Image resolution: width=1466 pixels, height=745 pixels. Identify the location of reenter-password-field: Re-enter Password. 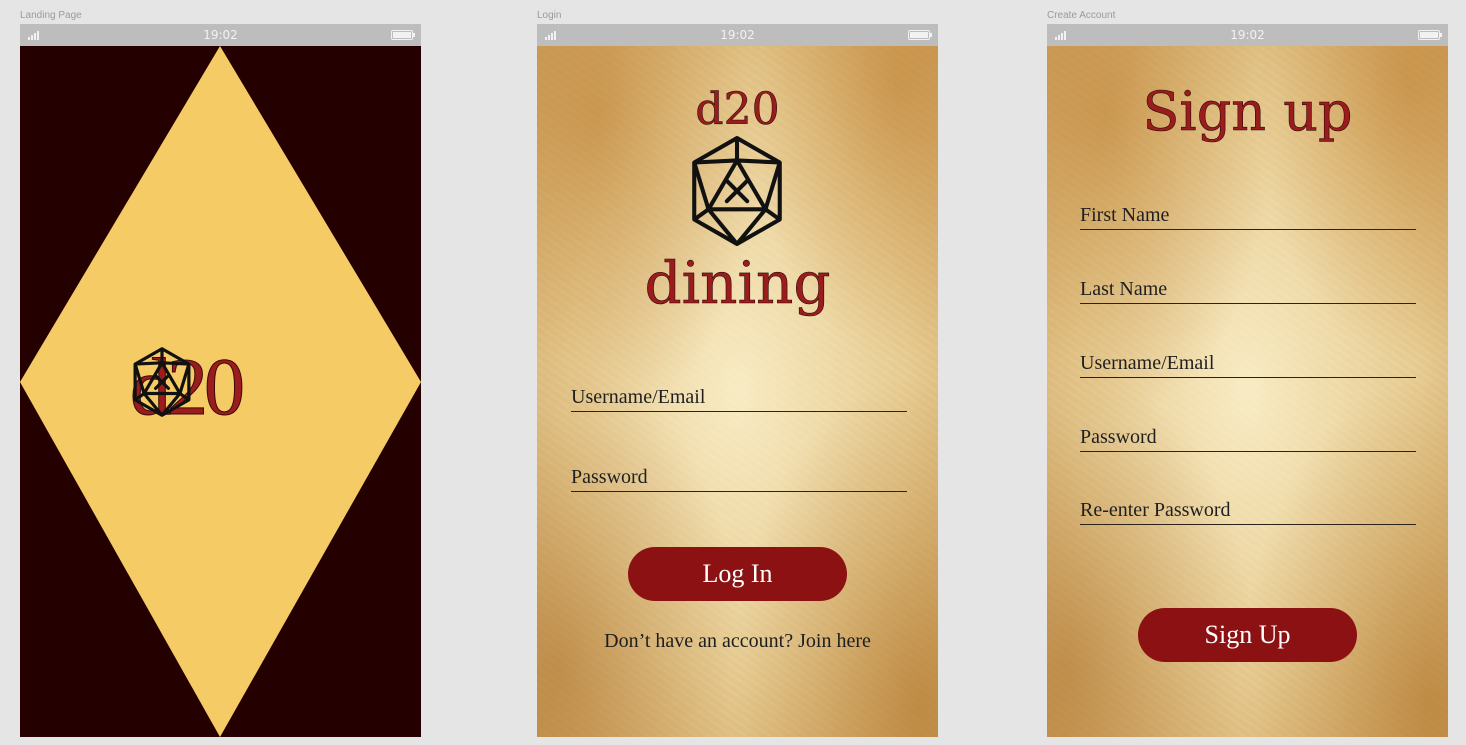
(1248, 512).